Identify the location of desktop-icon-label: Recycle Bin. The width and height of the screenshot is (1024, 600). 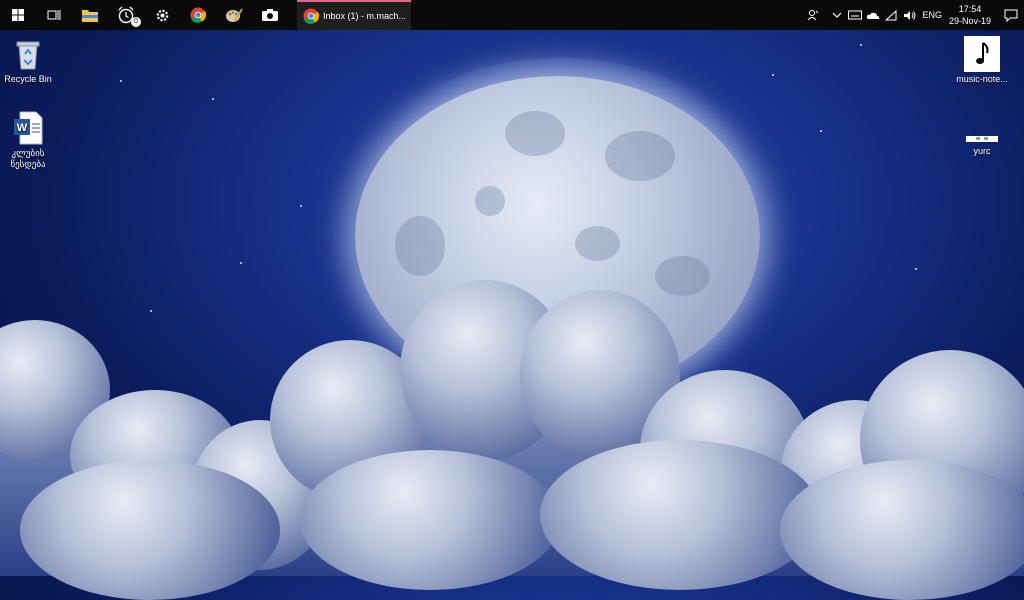
(28, 79).